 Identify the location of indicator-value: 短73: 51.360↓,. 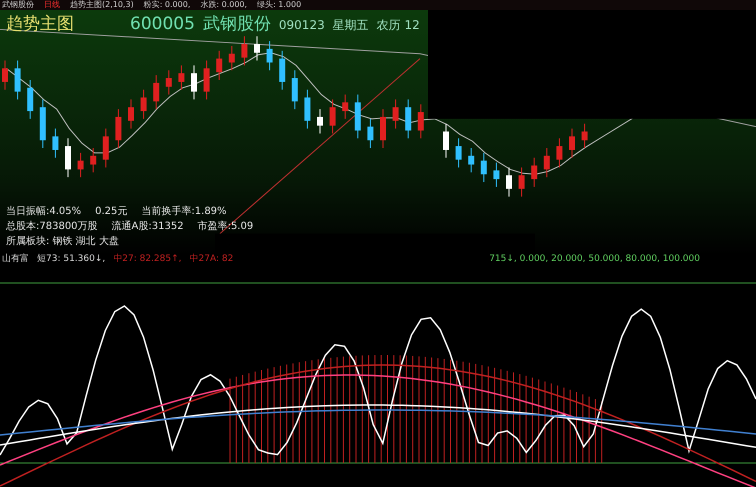
(71, 259).